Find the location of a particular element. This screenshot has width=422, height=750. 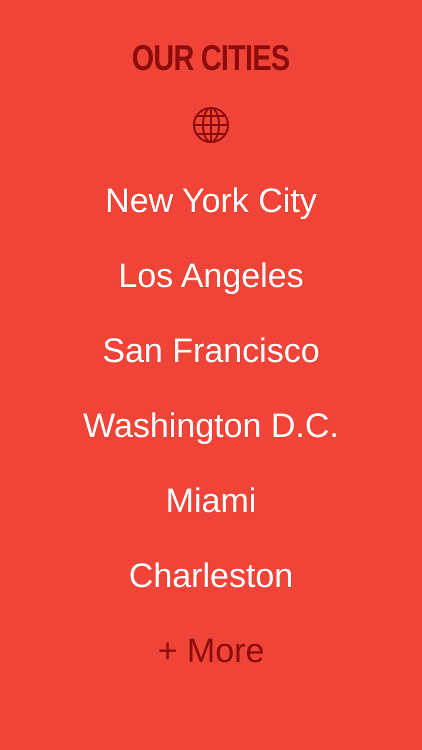

city-link: Charleston is located at coordinates (211, 576).